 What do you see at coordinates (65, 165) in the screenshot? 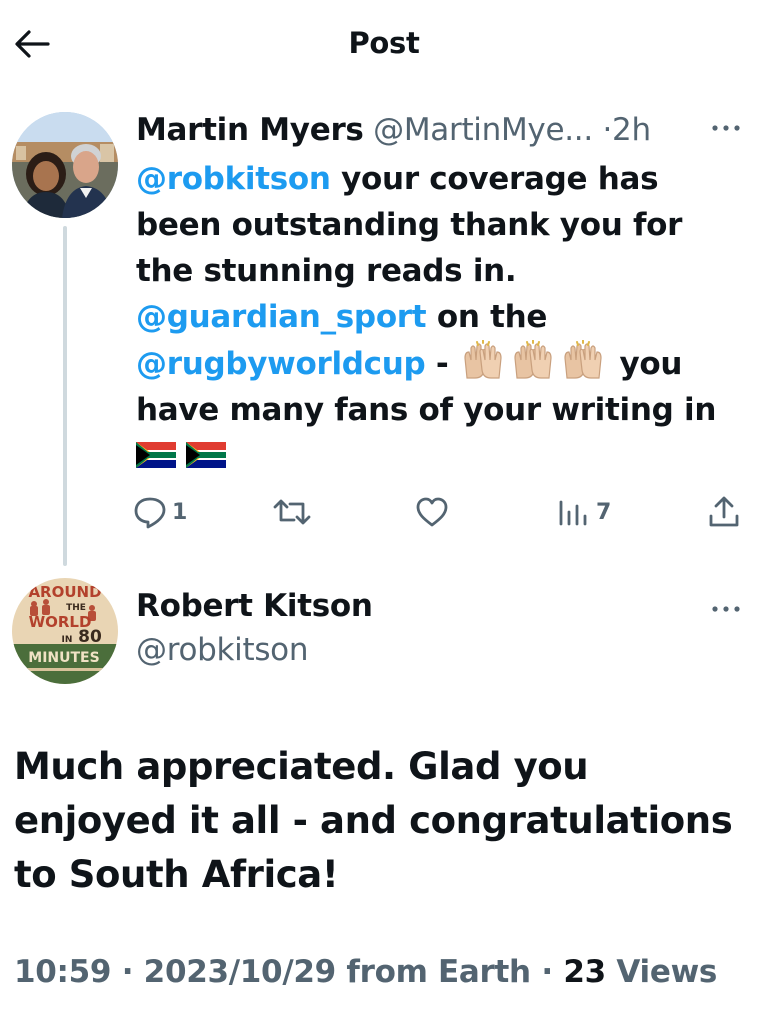
I see `avatar-martin-myers` at bounding box center [65, 165].